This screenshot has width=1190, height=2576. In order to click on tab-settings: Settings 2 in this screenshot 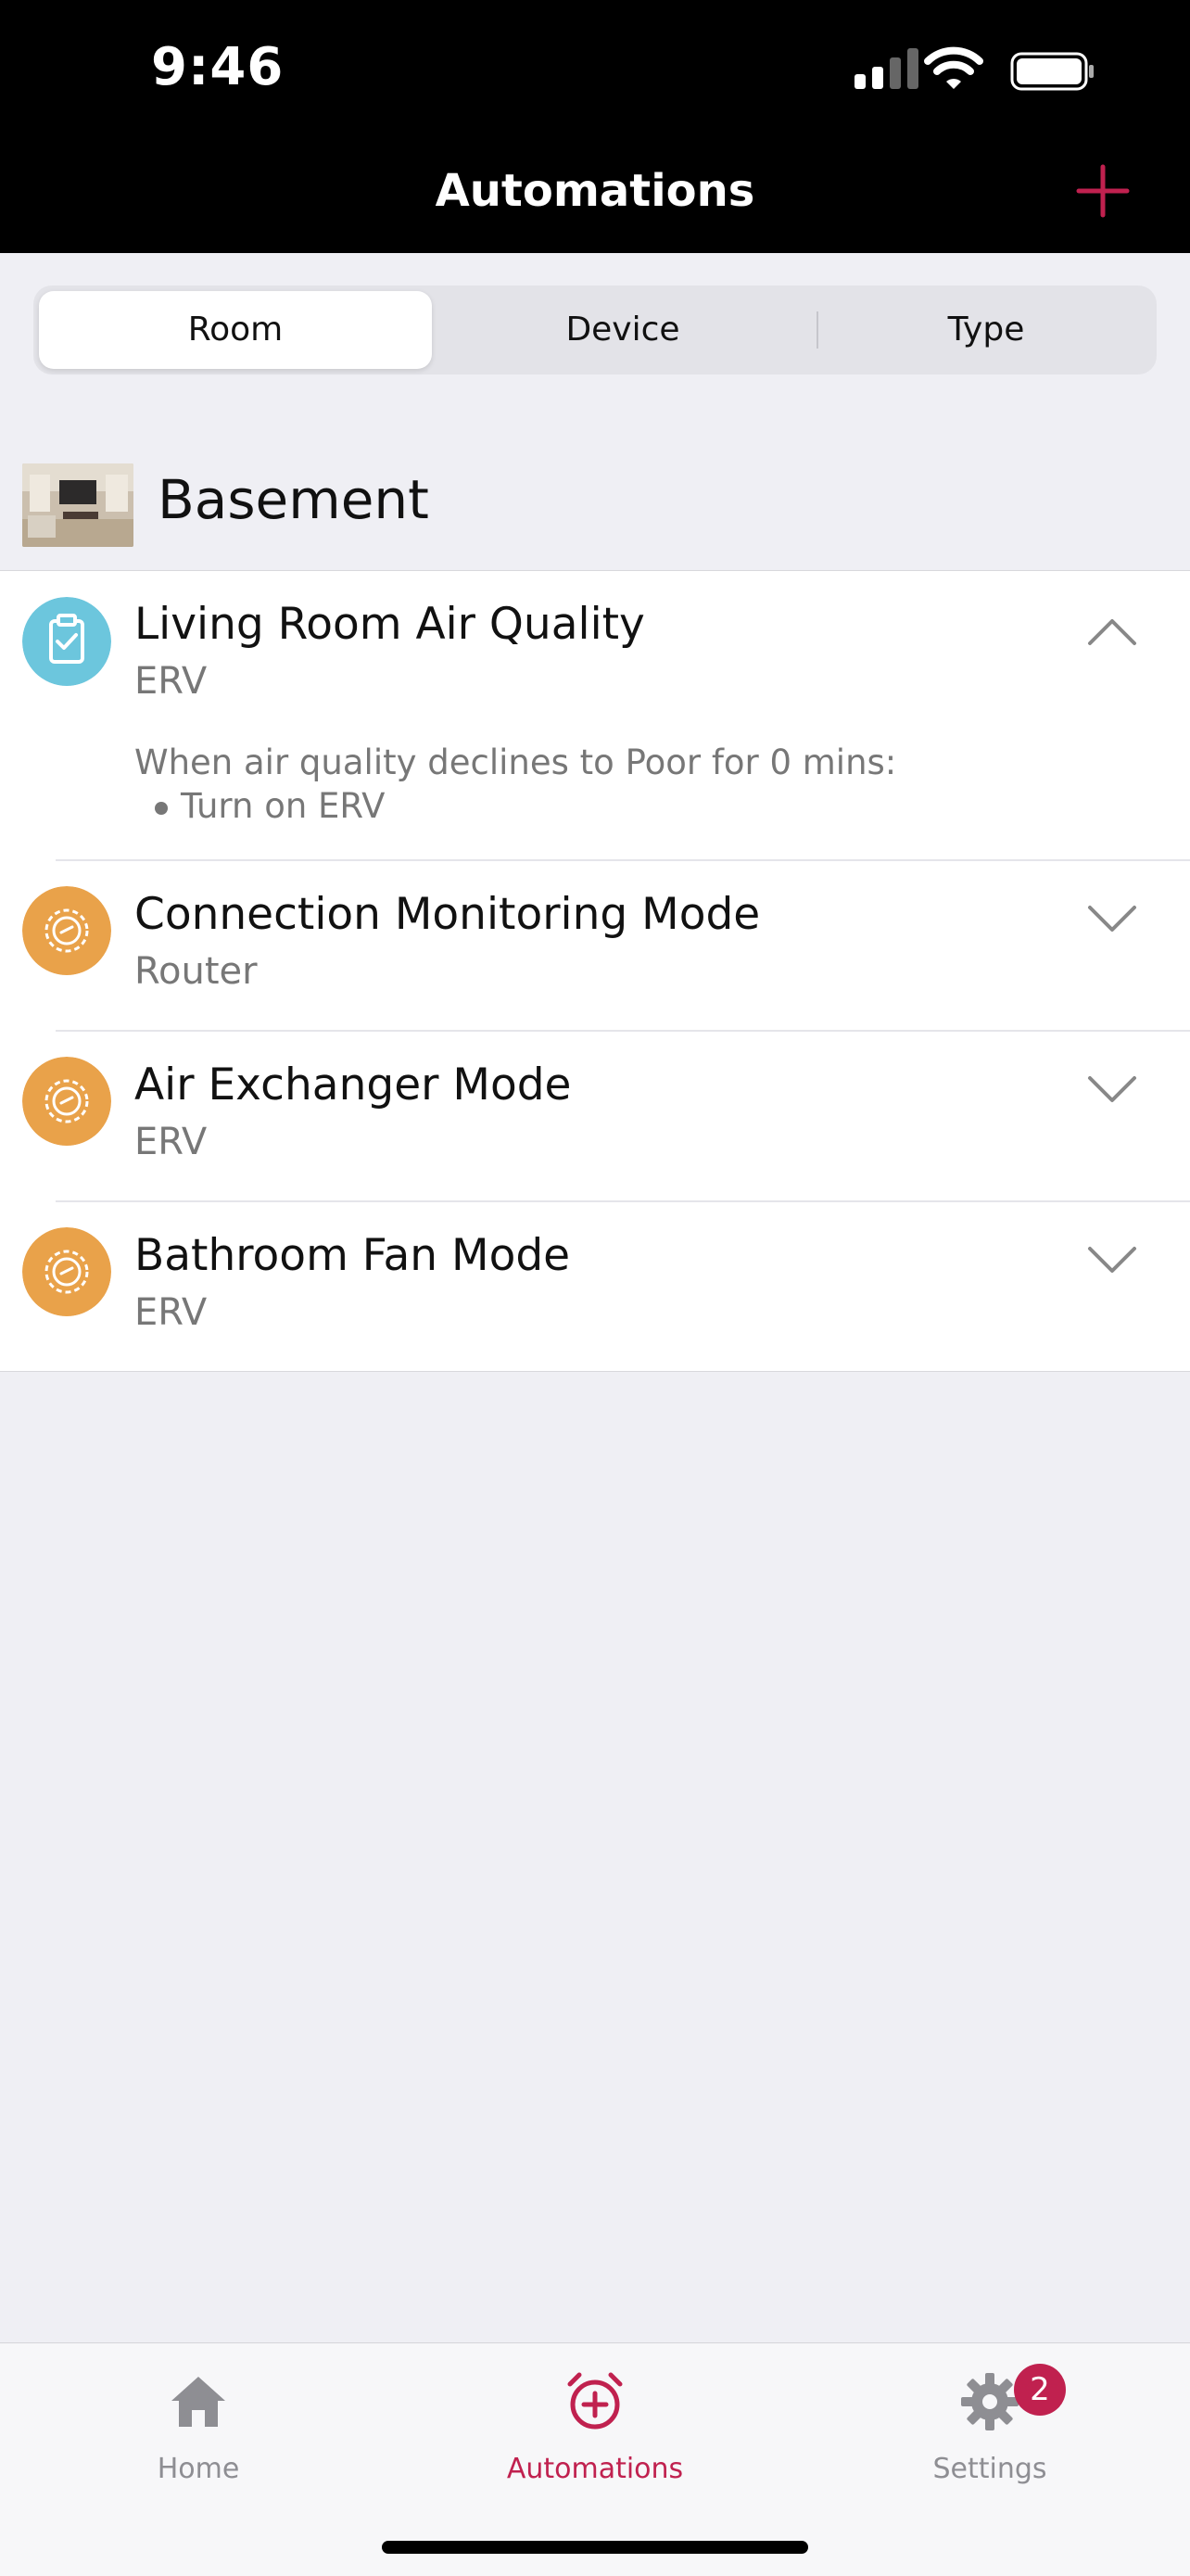, I will do `click(990, 2424)`.